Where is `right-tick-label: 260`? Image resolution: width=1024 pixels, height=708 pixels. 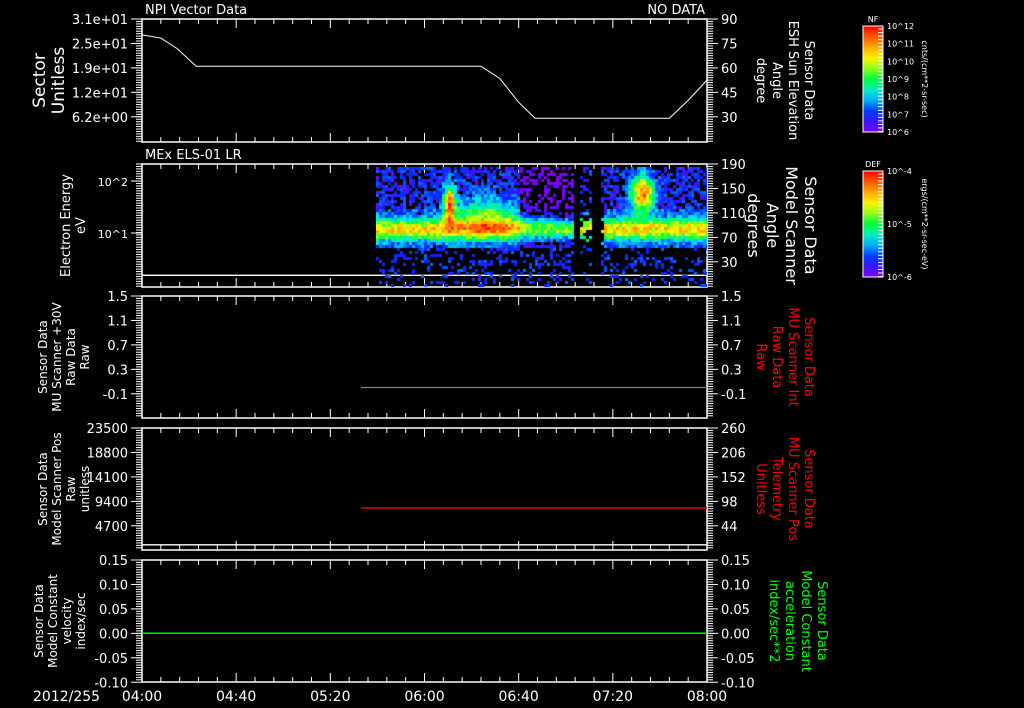
right-tick-label: 260 is located at coordinates (733, 429).